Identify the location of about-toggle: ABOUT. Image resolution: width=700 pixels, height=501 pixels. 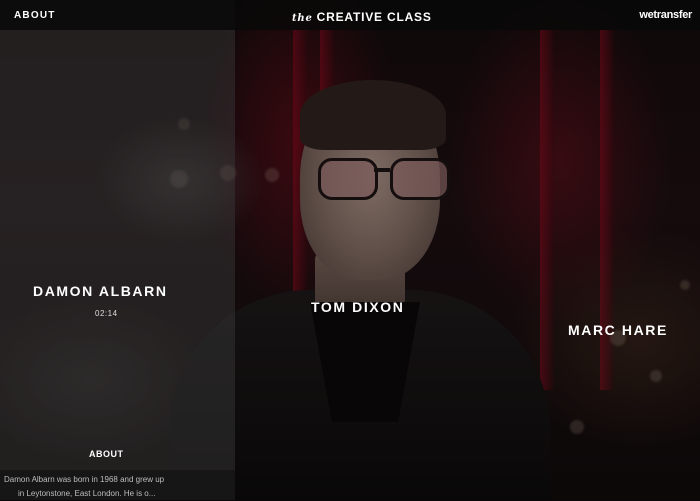
(106, 454).